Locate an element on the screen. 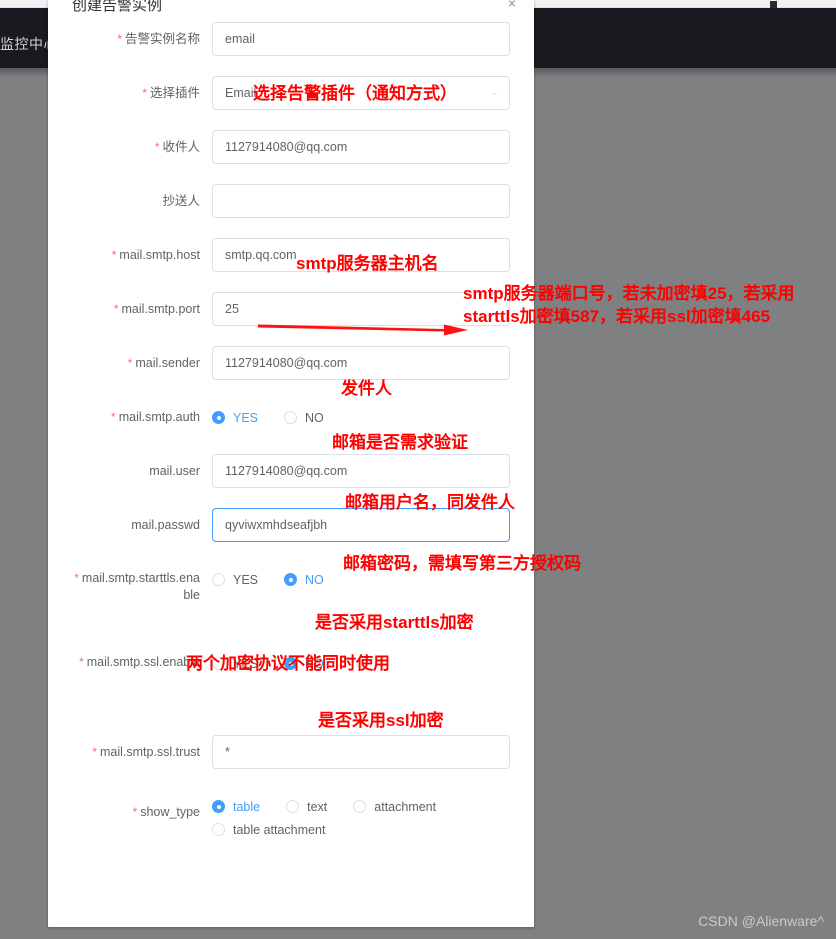  field-row-select-plugin: *选择插件 ⌄ is located at coordinates (291, 93).